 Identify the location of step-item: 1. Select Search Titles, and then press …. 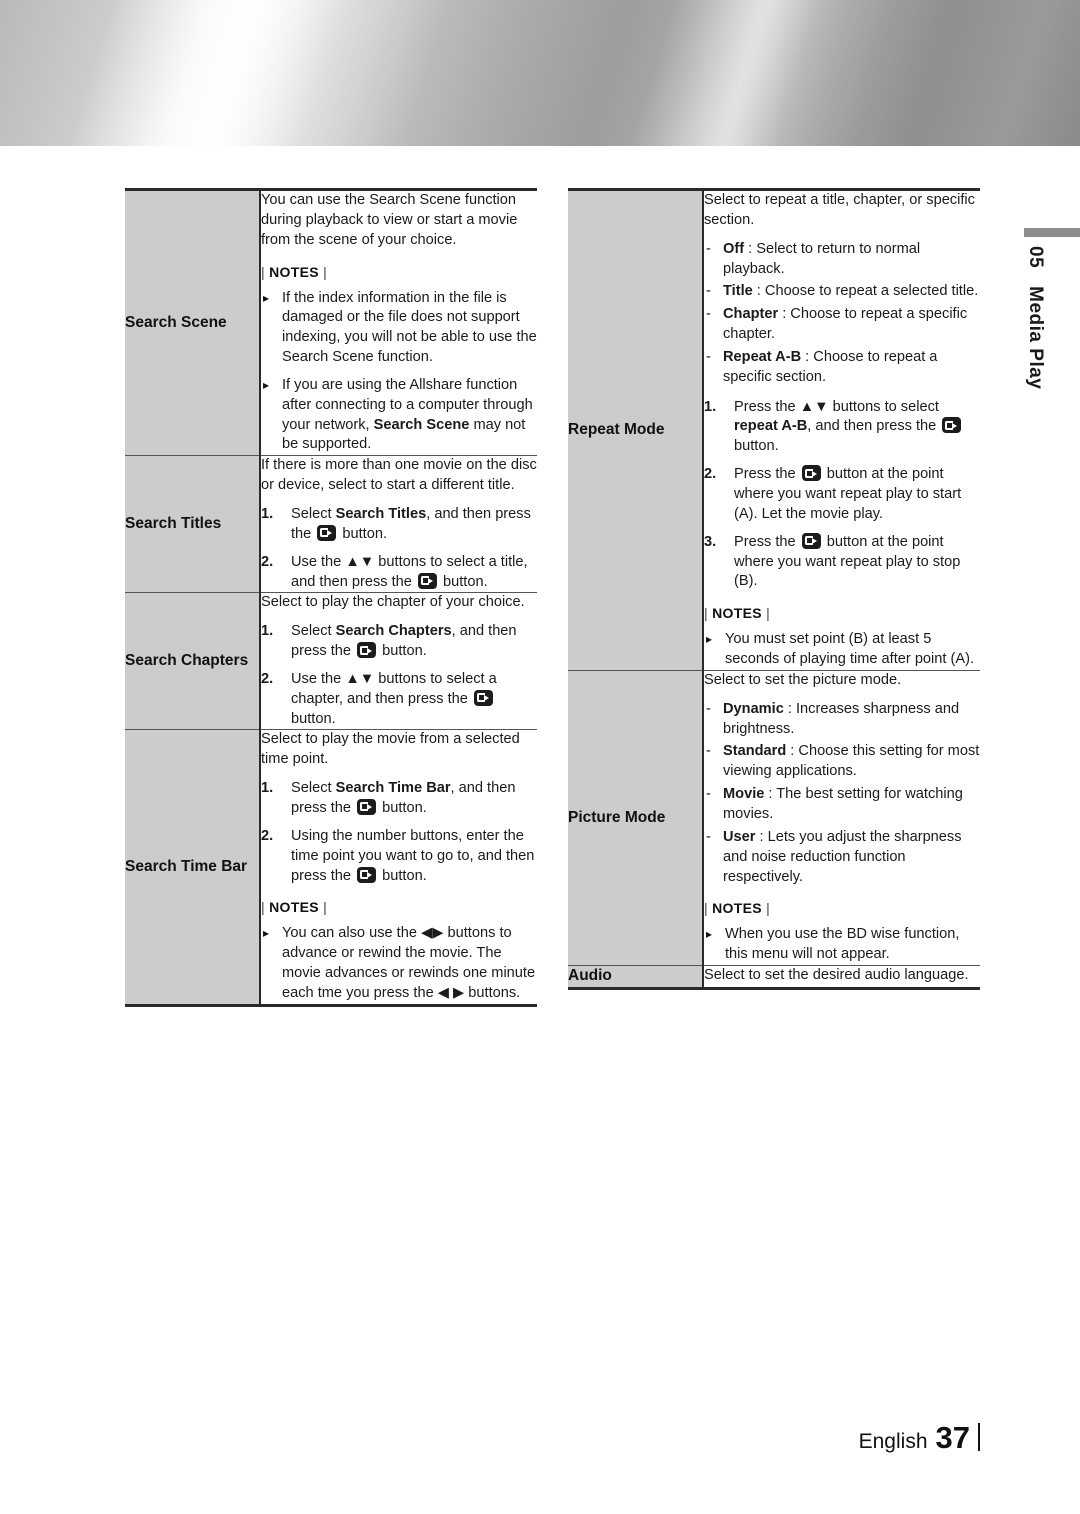
(399, 525).